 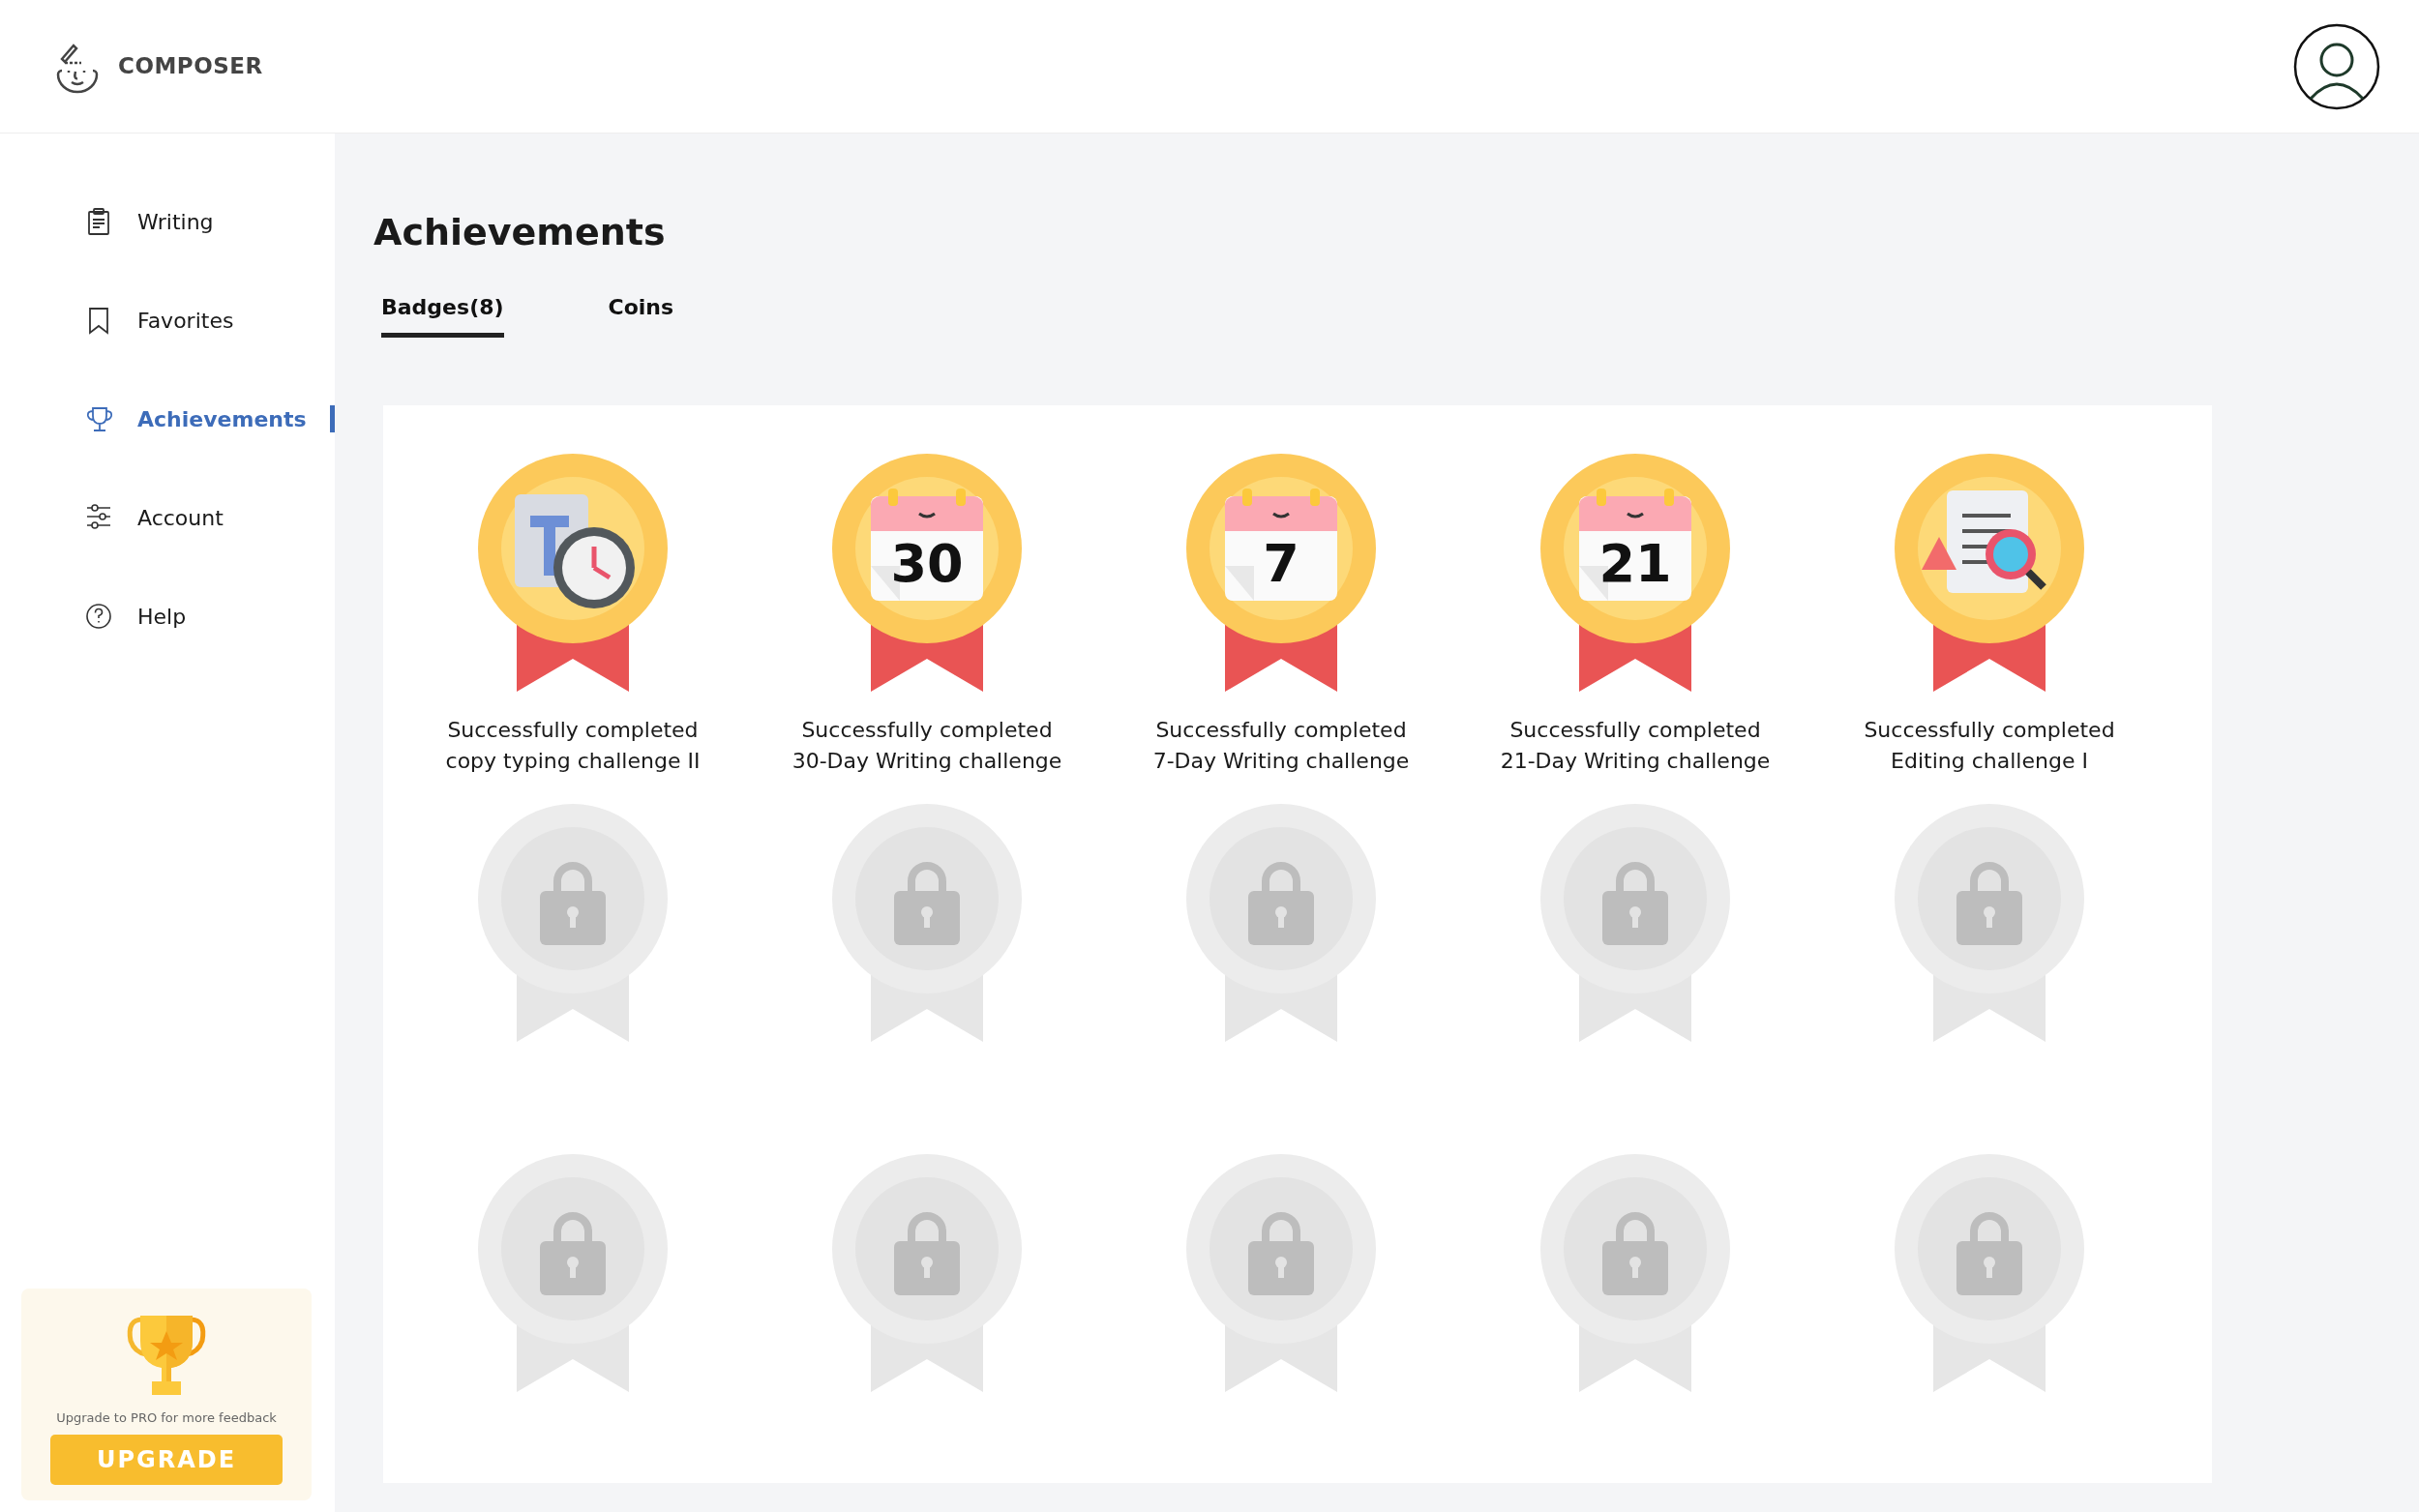 I want to click on trophy-icon, so click(x=99, y=418).